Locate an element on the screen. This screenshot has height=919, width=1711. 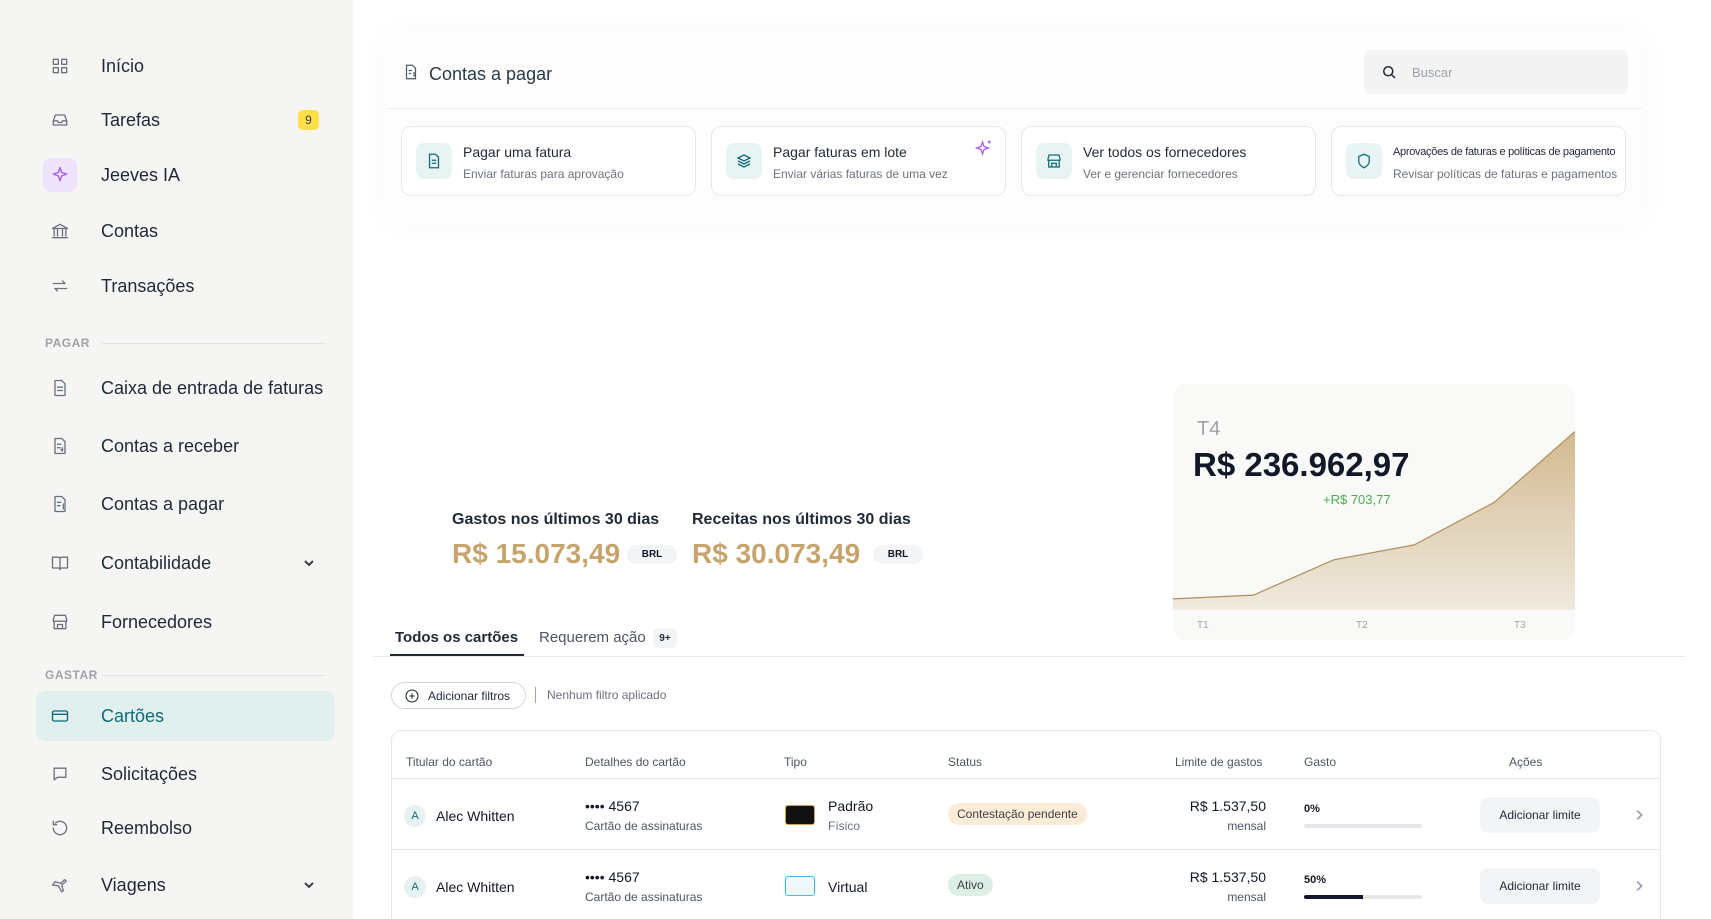
tab-all-cards: Todos os cartões is located at coordinates (456, 637).